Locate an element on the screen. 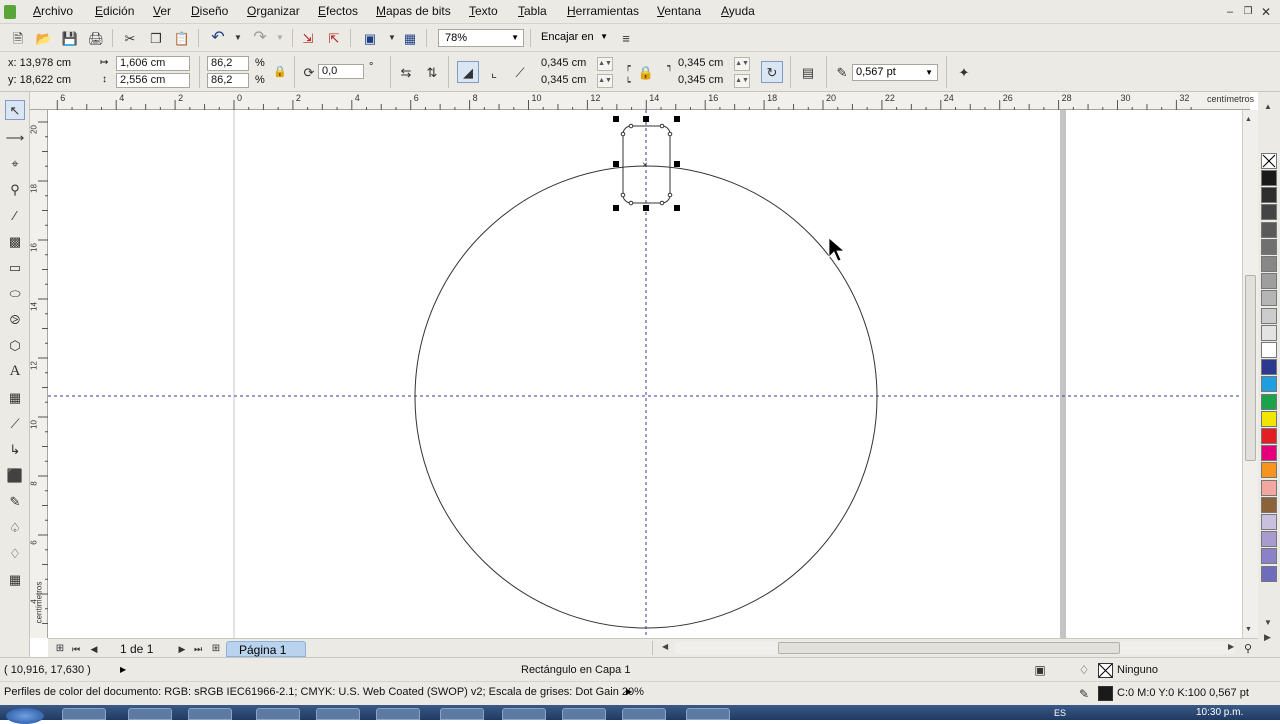 This screenshot has height=724, width=1280. interactive-fill-tool-icon: ▦ is located at coordinates (15, 579).